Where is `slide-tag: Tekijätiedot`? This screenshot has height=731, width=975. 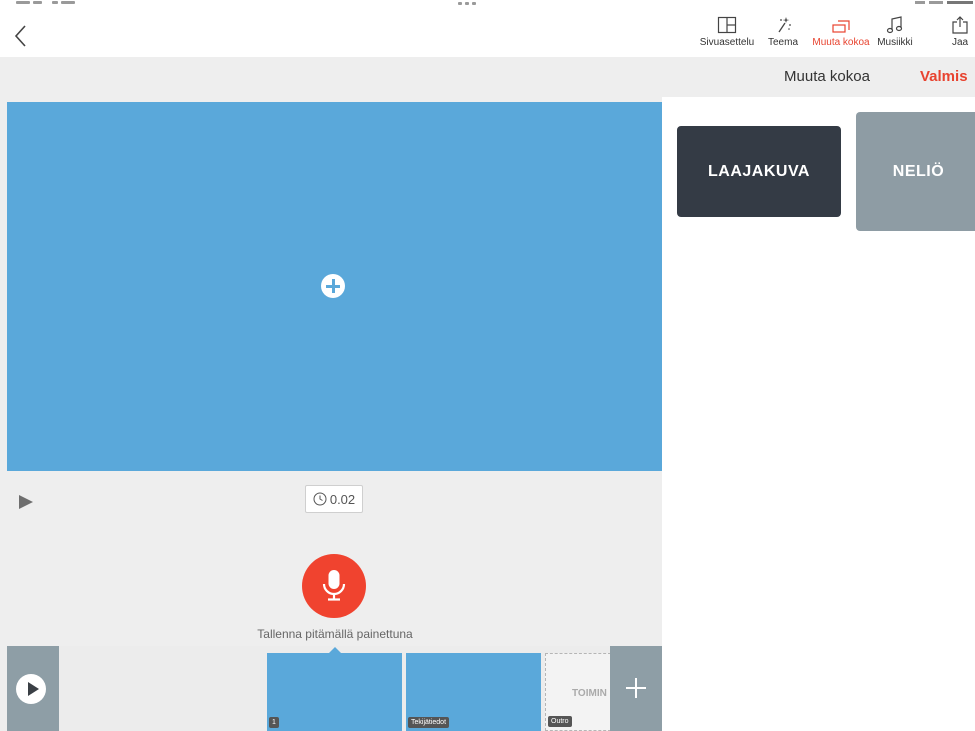 slide-tag: Tekijätiedot is located at coordinates (429, 722).